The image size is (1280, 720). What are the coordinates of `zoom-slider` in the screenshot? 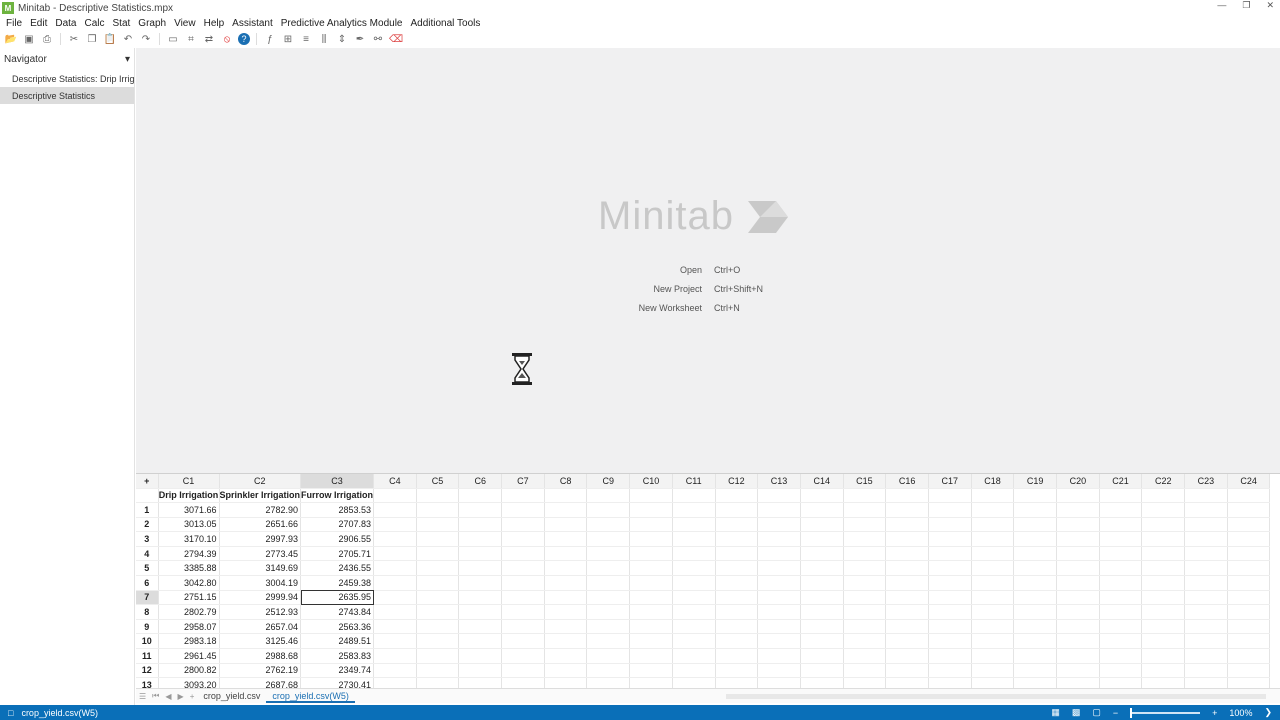 It's located at (1165, 712).